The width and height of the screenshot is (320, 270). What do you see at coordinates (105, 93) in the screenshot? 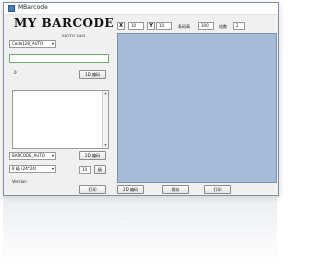
I see `scroll-up-icon: ▲` at bounding box center [105, 93].